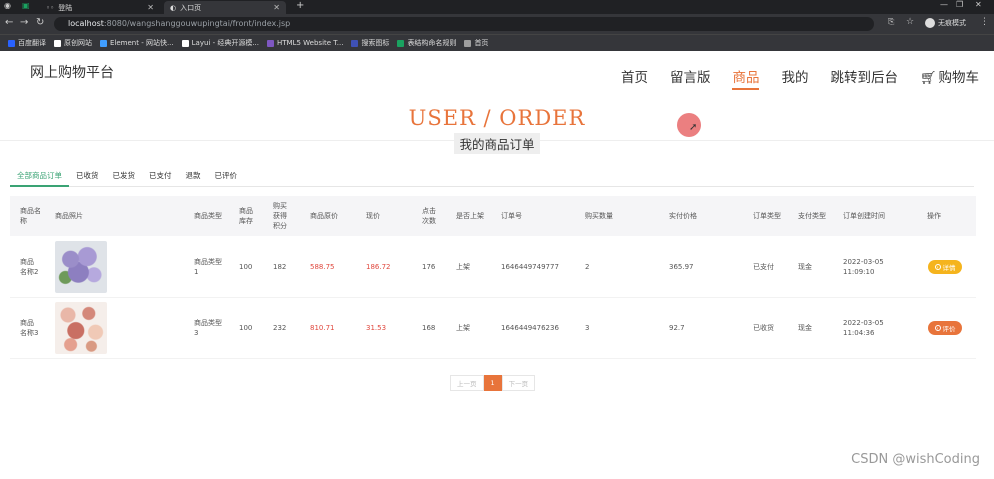 Image resolution: width=994 pixels, height=479 pixels. What do you see at coordinates (934, 216) in the screenshot?
I see `col-header: 操作` at bounding box center [934, 216].